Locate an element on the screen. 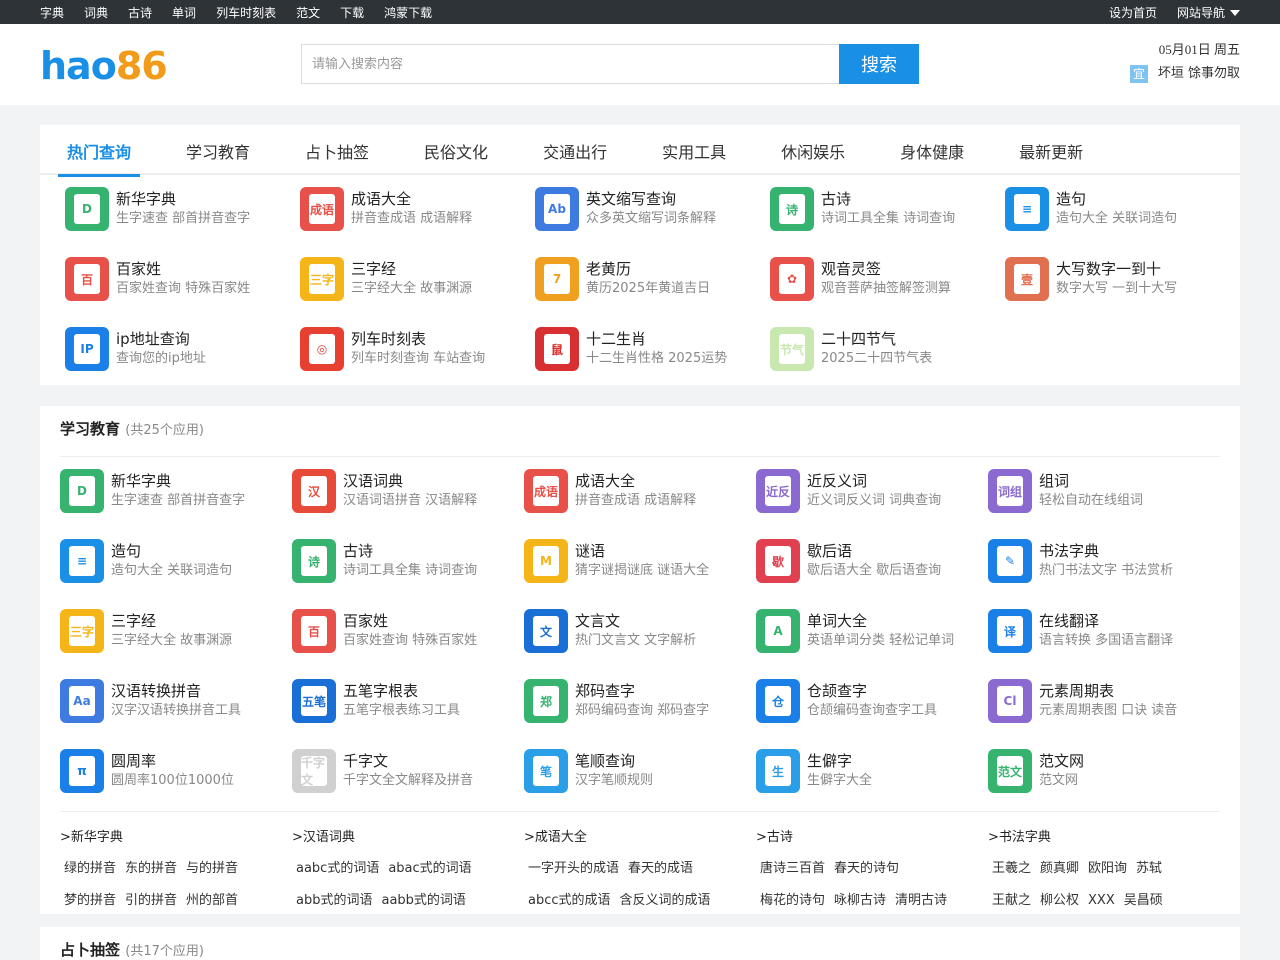 Image resolution: width=1280 pixels, height=960 pixels. quick-link: 王献之 is located at coordinates (1011, 900).